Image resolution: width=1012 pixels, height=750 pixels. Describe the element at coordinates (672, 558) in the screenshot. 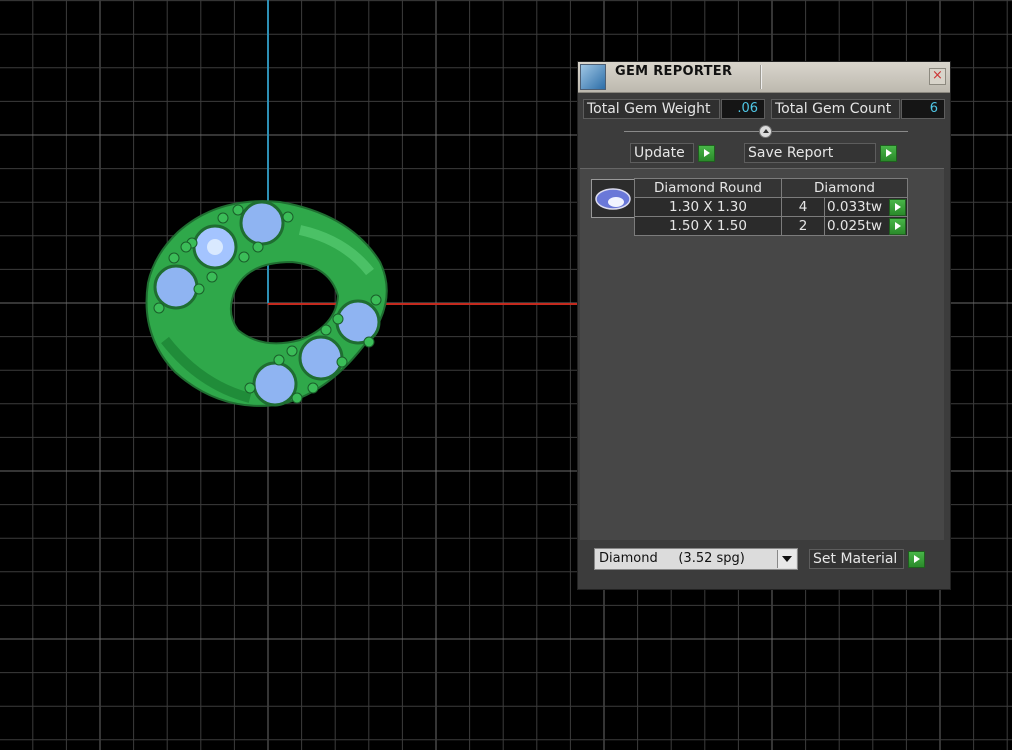

I see `material-selected-value: Diamond (3.52 spg)` at that location.